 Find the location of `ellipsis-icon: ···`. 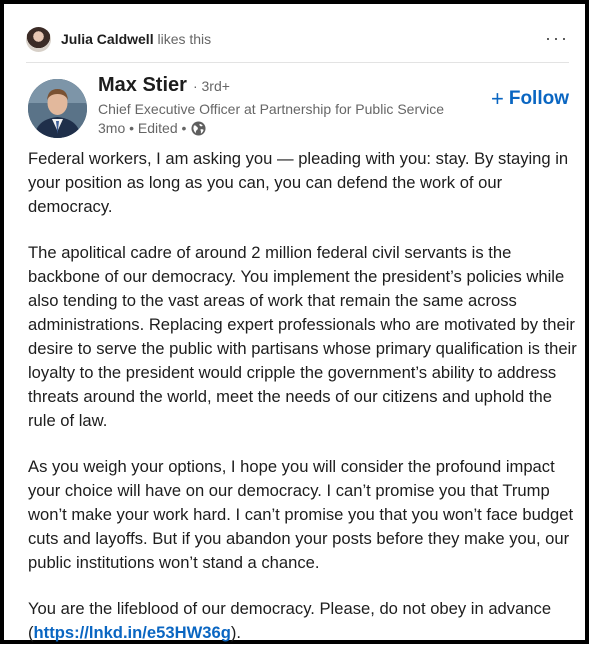

ellipsis-icon: ··· is located at coordinates (557, 38).